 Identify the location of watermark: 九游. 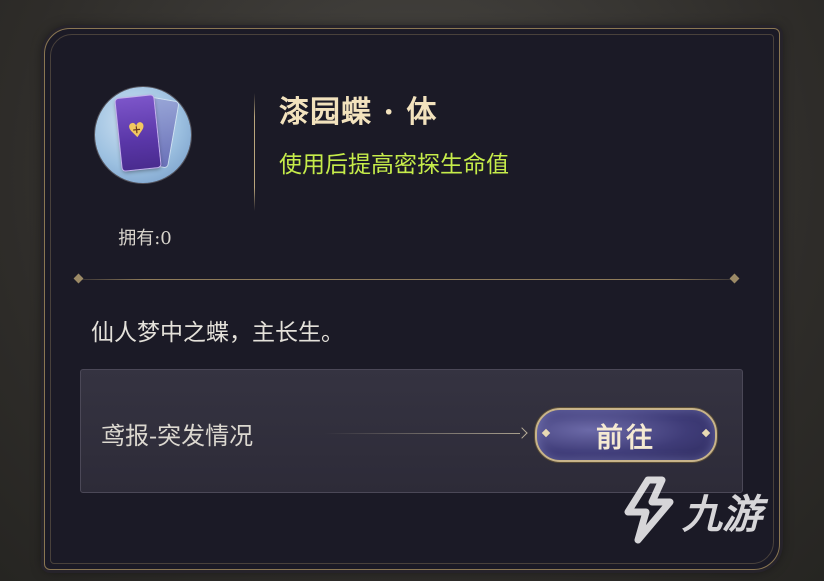
(691, 511).